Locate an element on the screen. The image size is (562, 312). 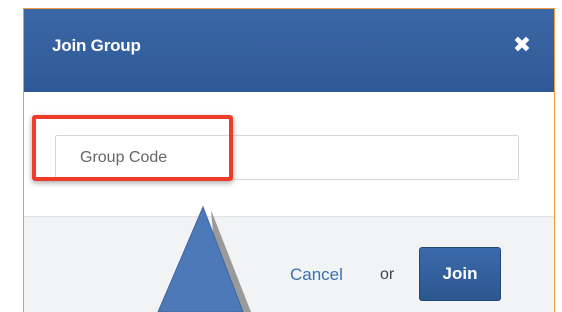
dialog-title: Join Group is located at coordinates (96, 45).